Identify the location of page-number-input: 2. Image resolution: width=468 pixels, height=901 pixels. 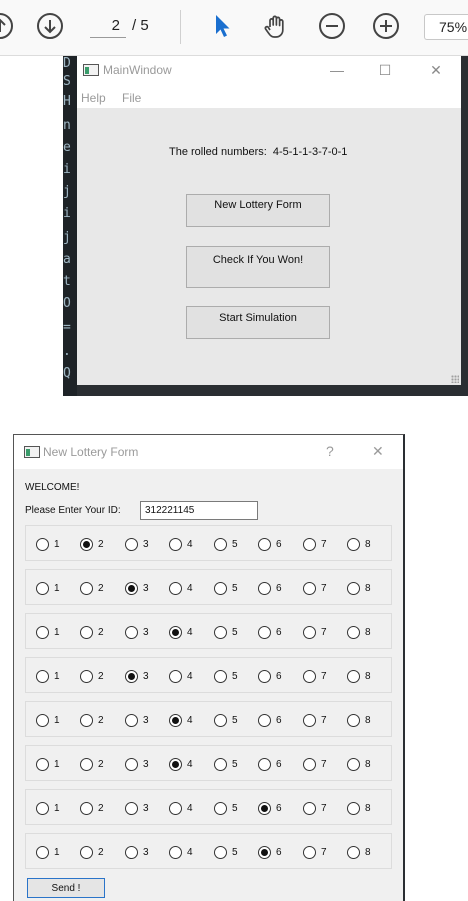
(108, 27).